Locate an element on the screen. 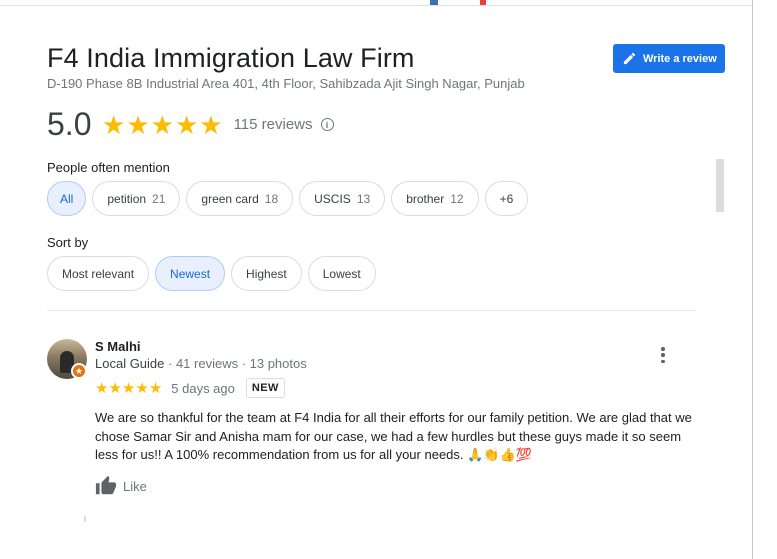  sort-option: Newest is located at coordinates (190, 273).